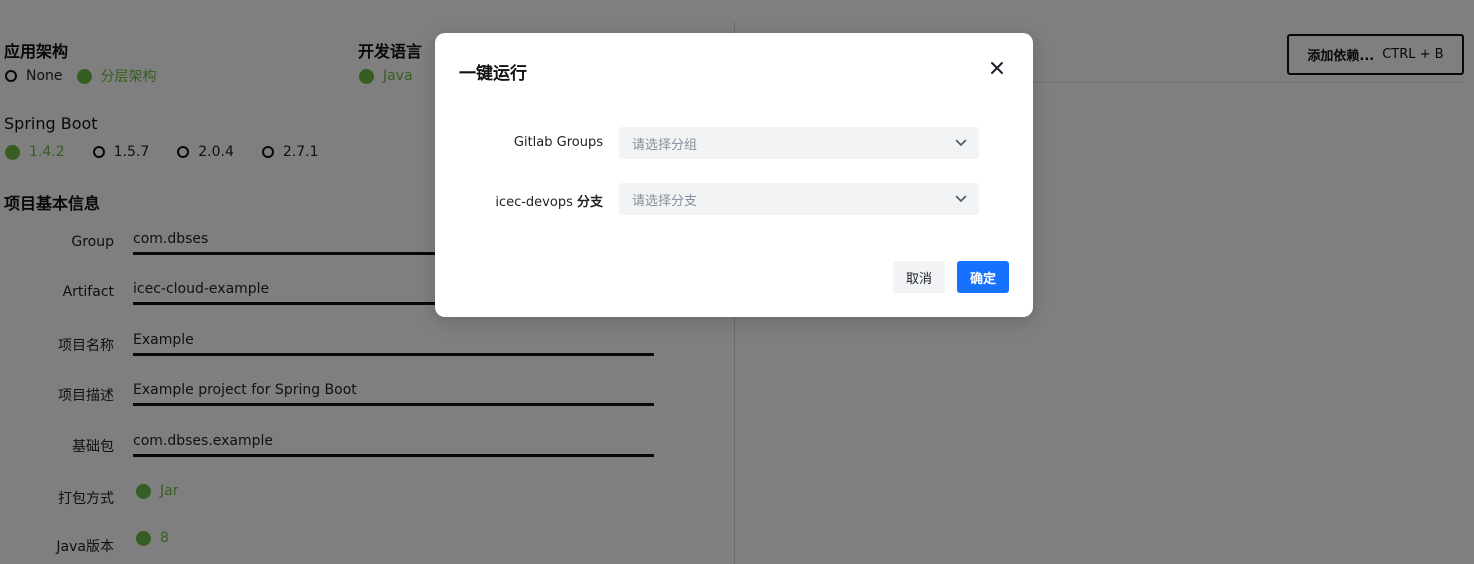 The image size is (1474, 564). What do you see at coordinates (997, 68) in the screenshot?
I see `close-icon` at bounding box center [997, 68].